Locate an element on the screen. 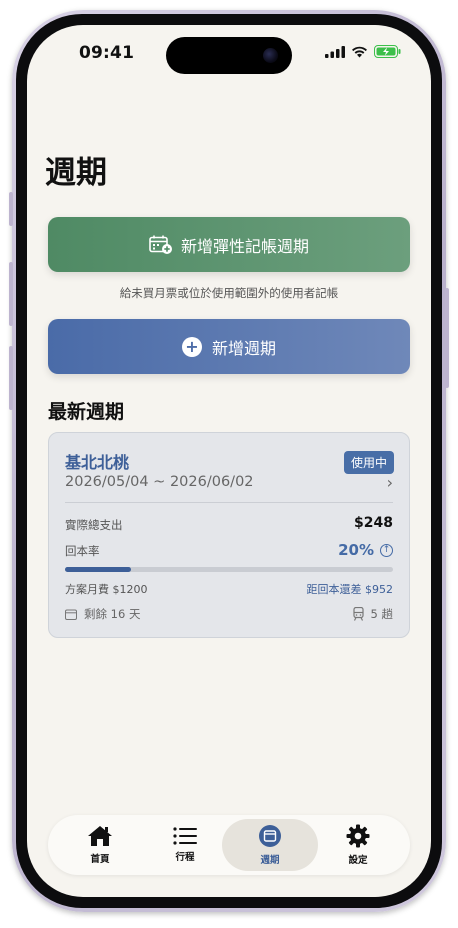 Image resolution: width=458 pixels, height=928 pixels. plus-circle-icon: + is located at coordinates (191, 346).